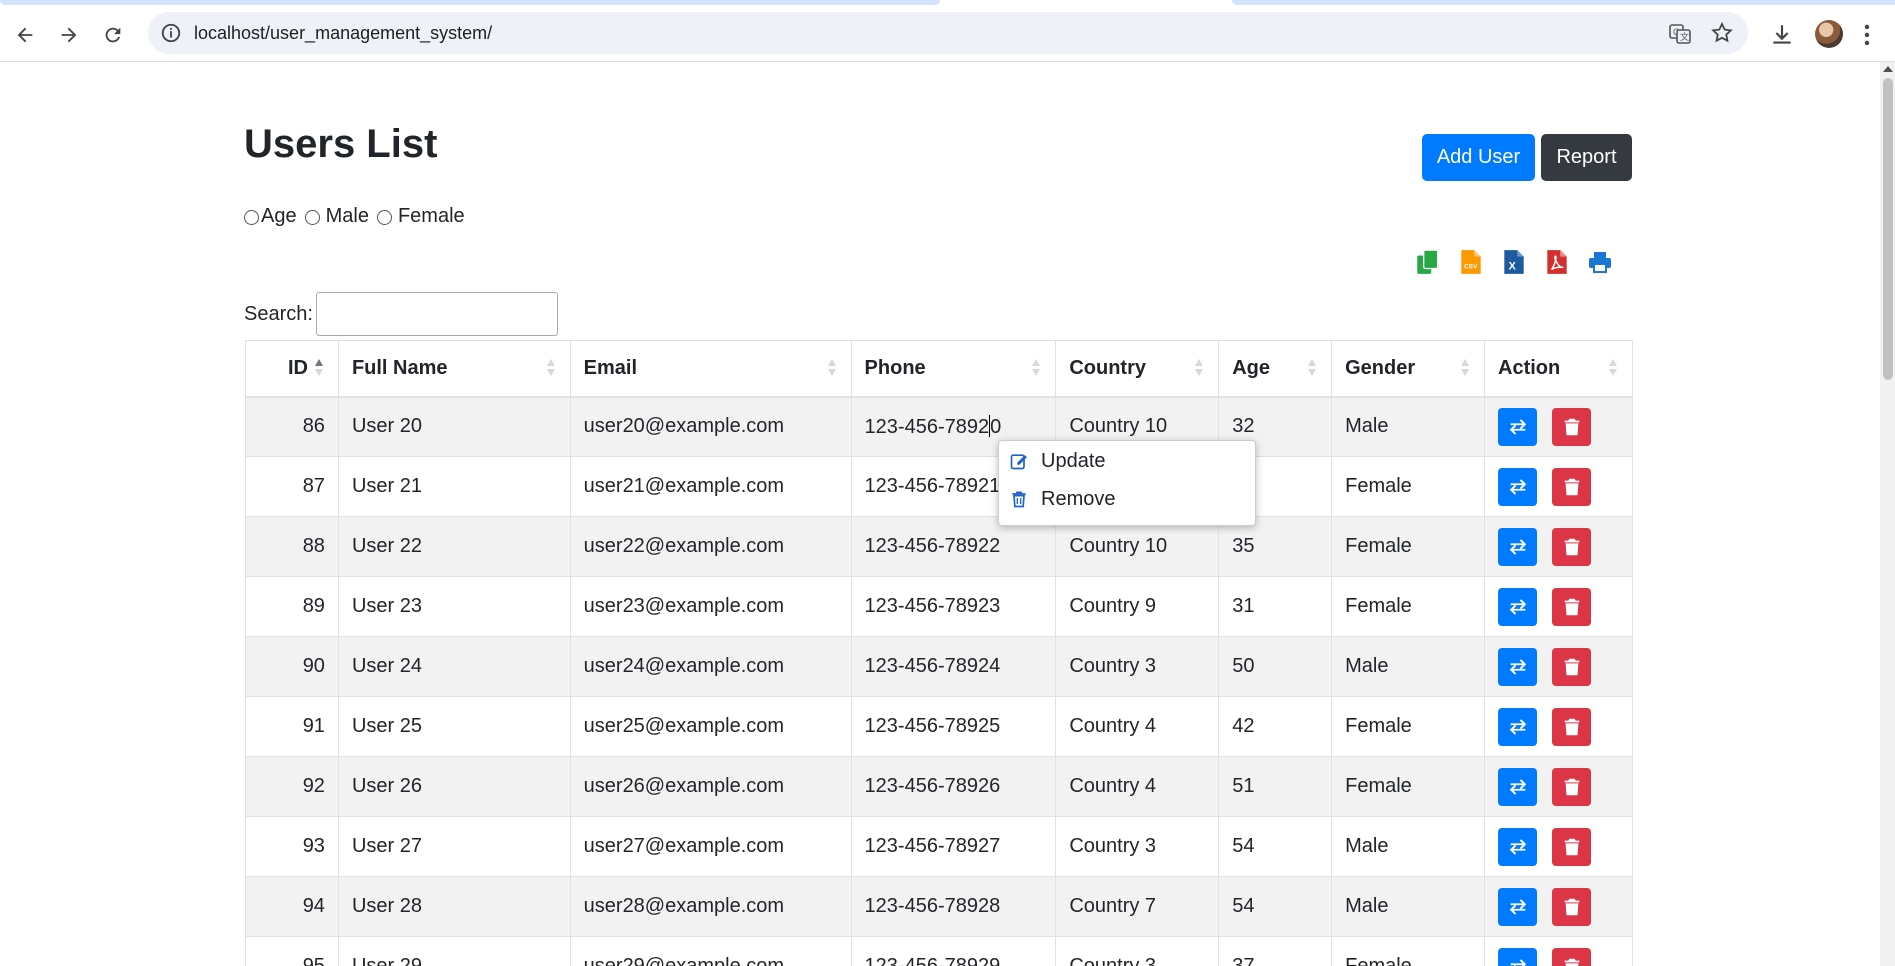 This screenshot has height=966, width=1895. What do you see at coordinates (1275, 369) in the screenshot?
I see `column-header-age: Age` at bounding box center [1275, 369].